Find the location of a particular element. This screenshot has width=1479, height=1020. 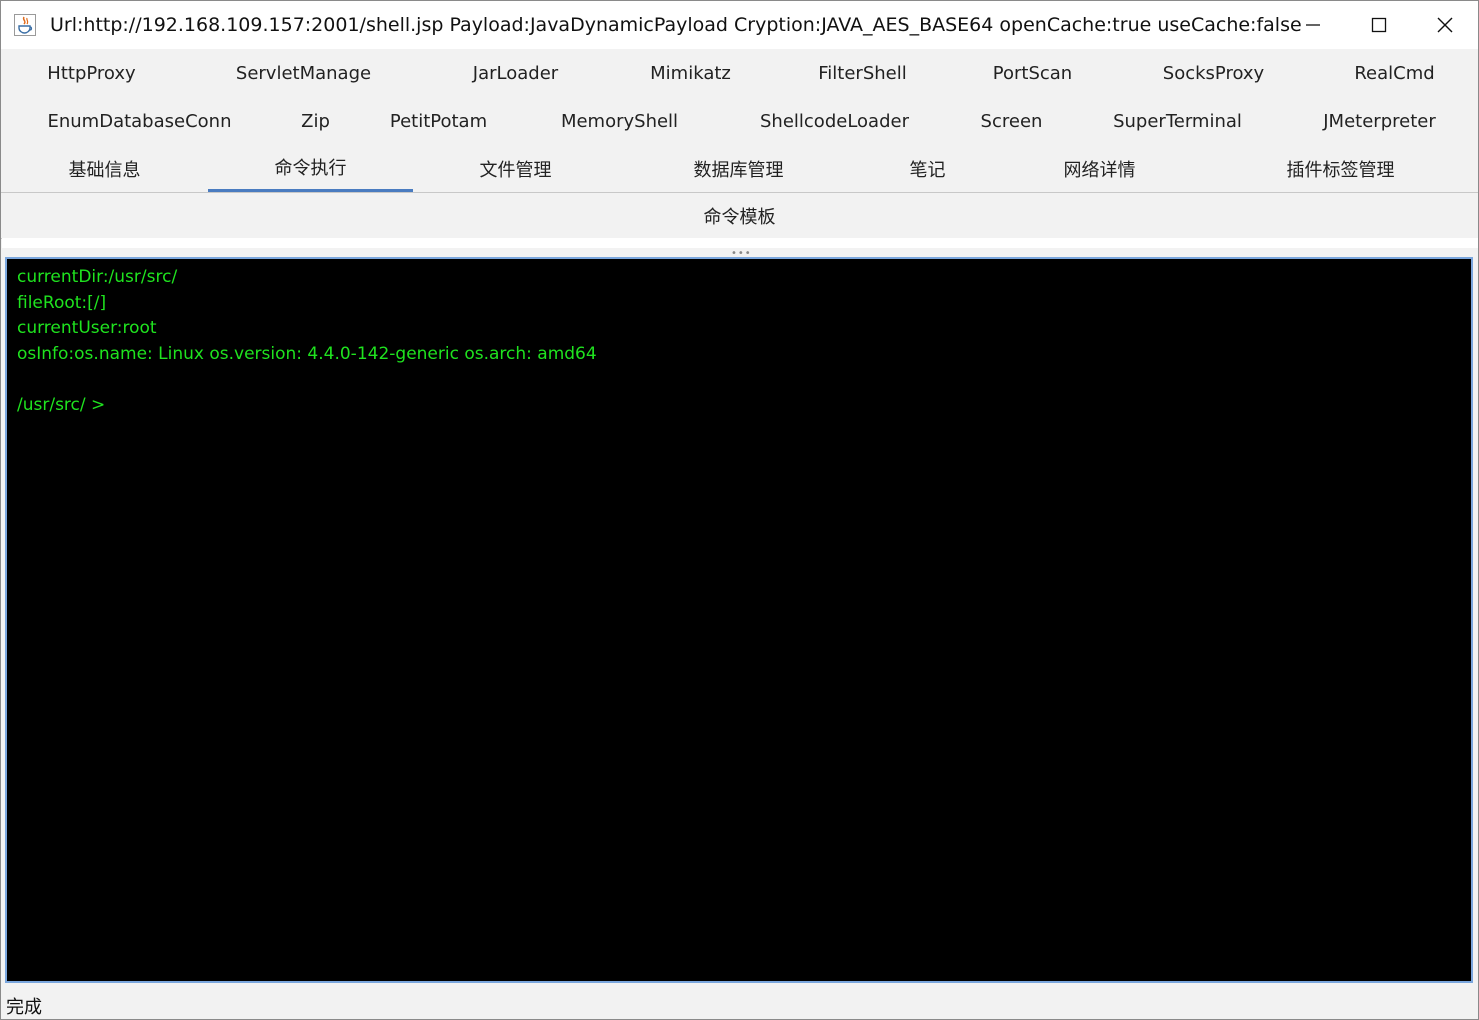

tab-filtershell: FilterShell is located at coordinates (862, 73).